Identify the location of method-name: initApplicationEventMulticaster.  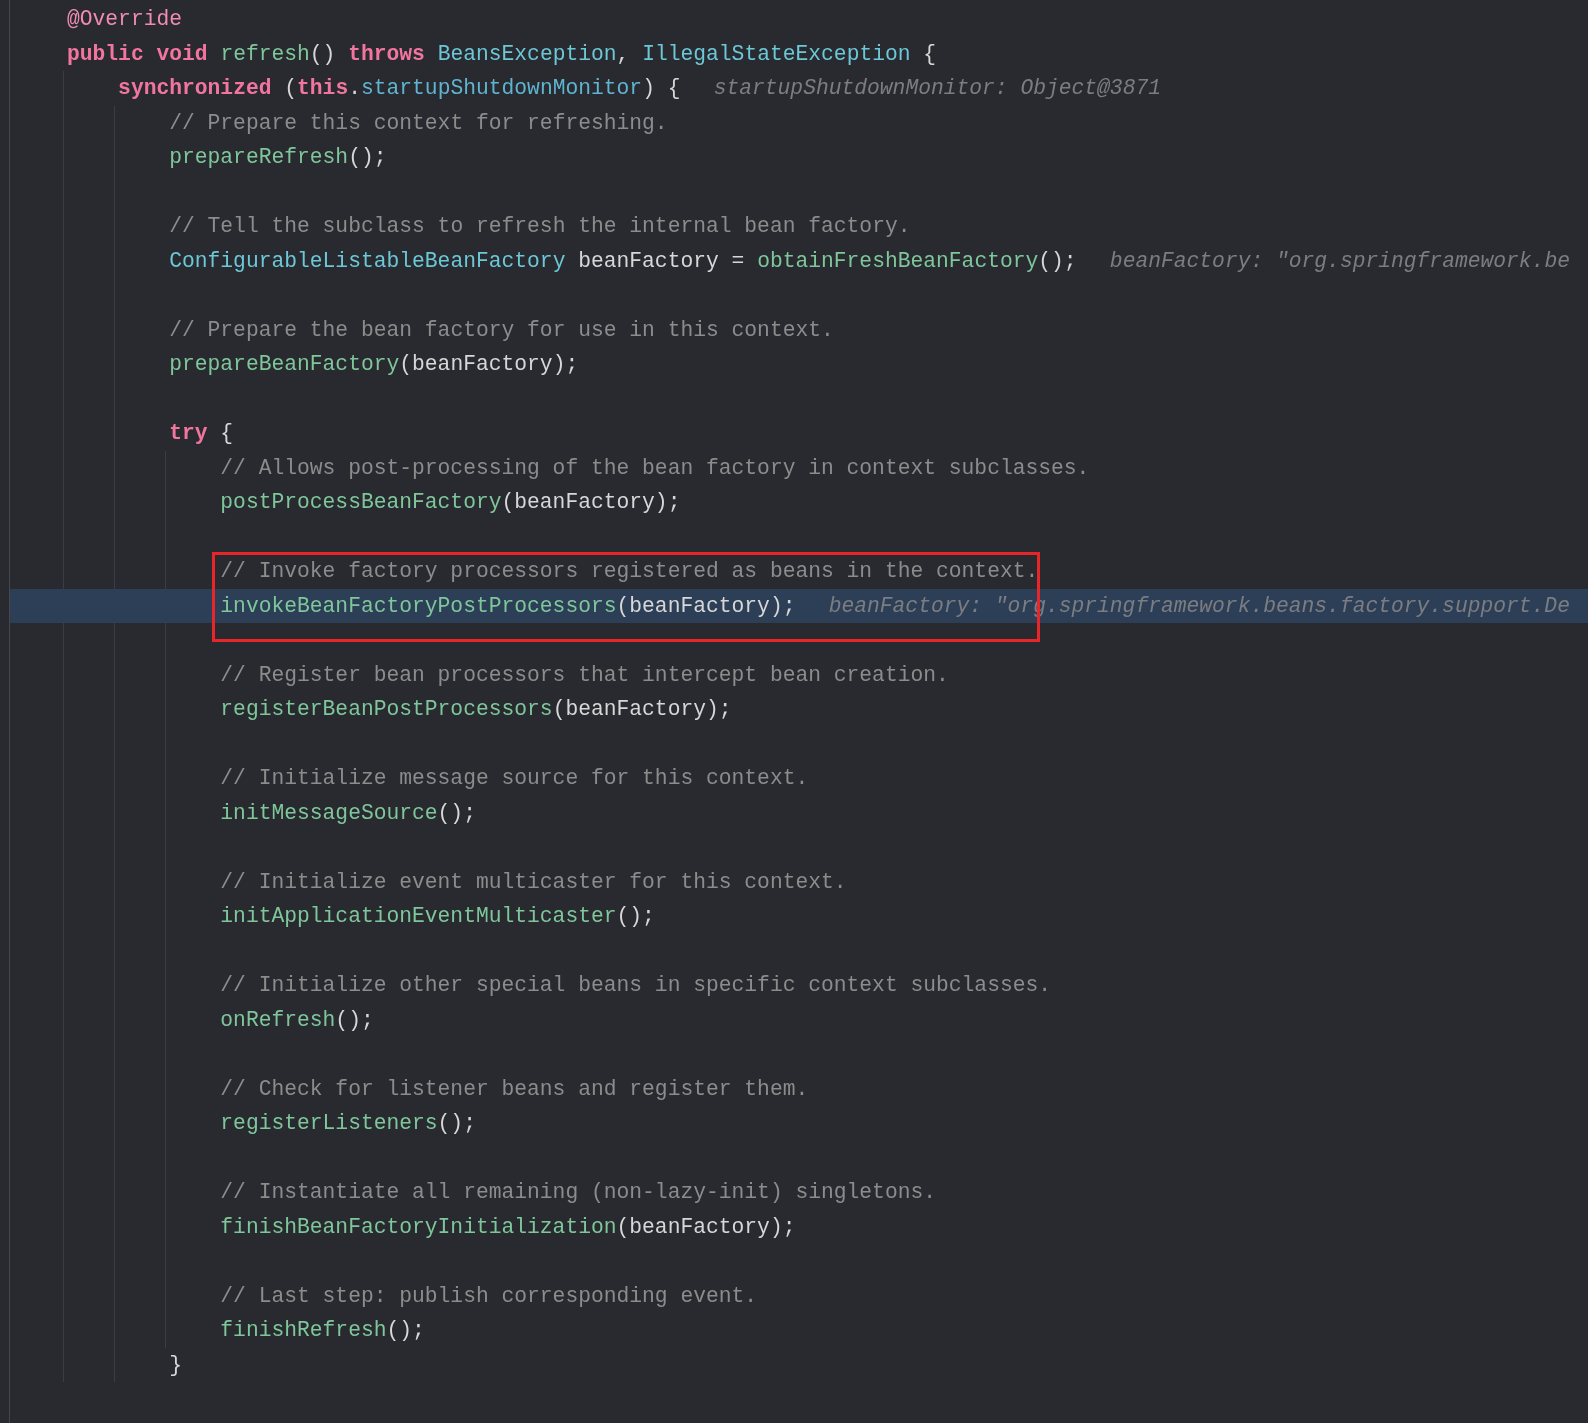
(418, 916).